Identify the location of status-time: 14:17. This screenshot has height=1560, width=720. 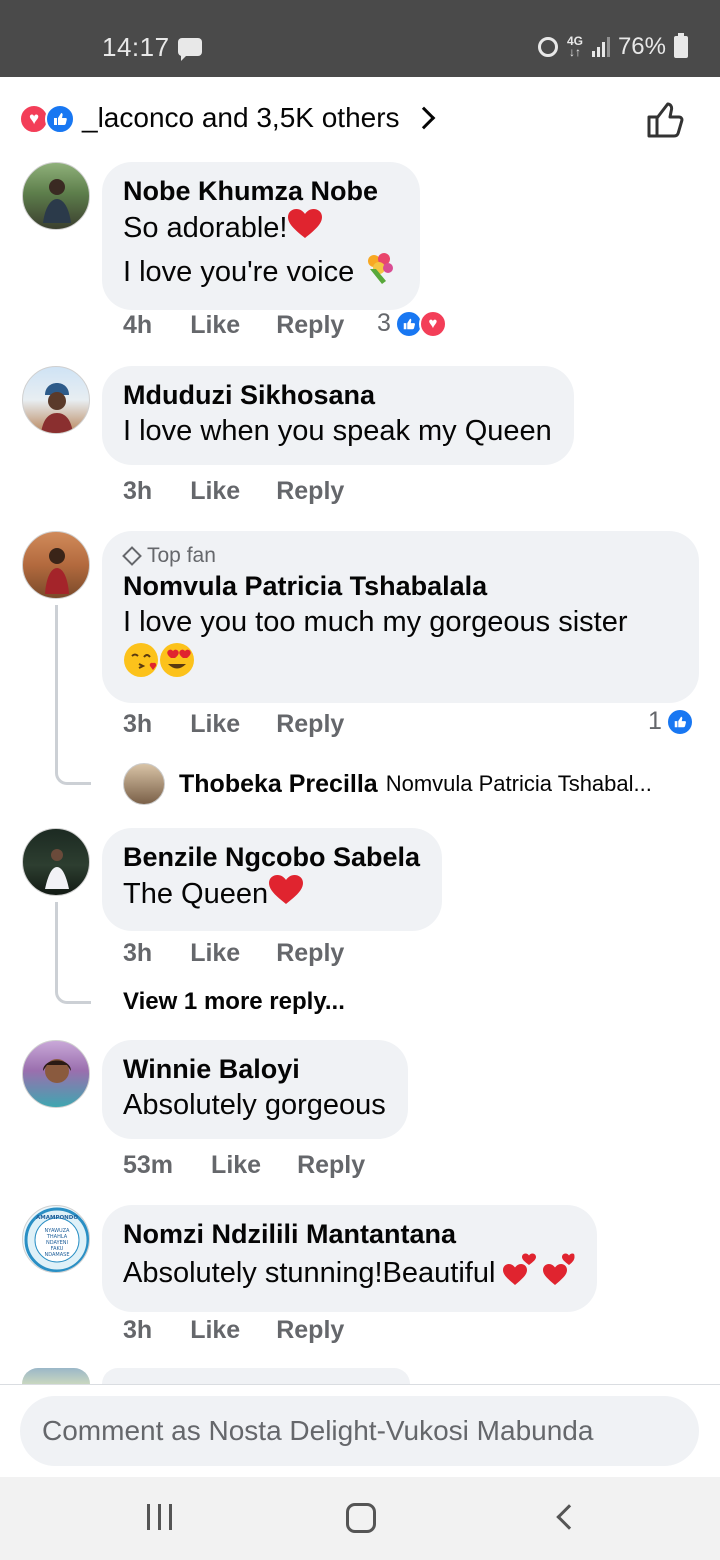
(136, 47).